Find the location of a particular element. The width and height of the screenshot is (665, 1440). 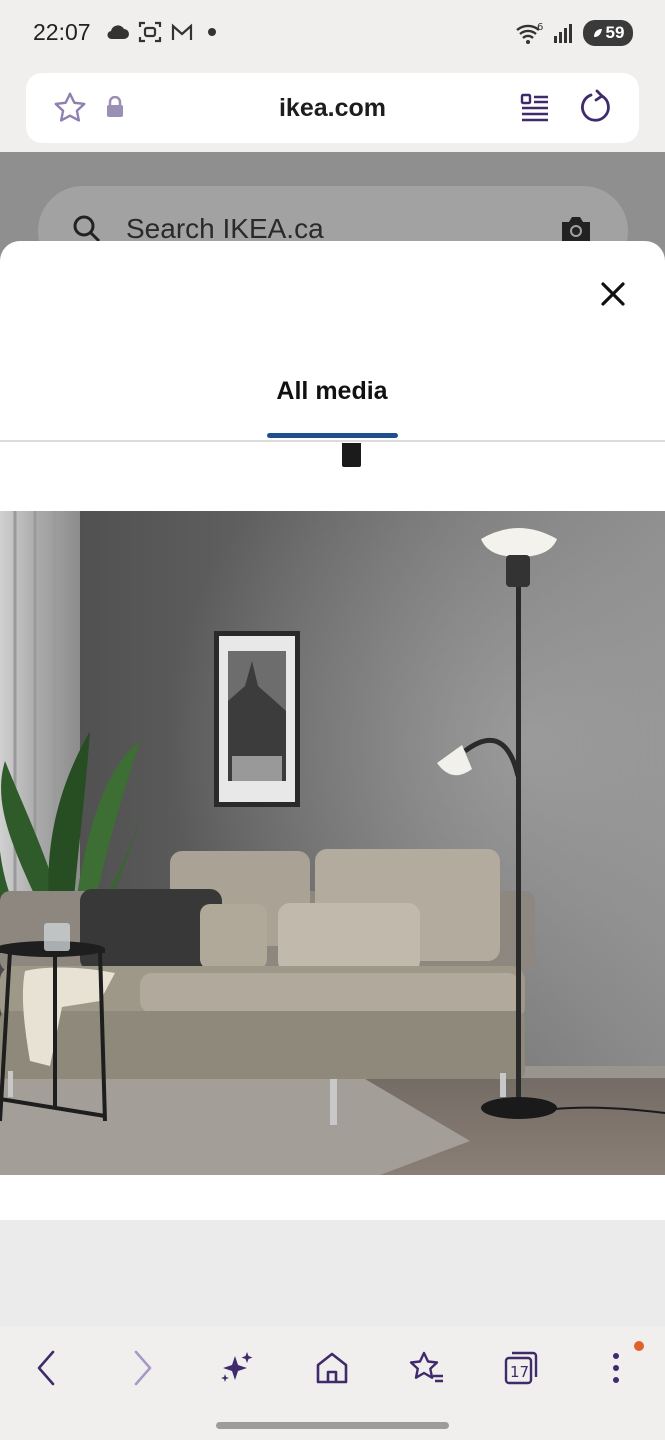

wifi-badge: 6 is located at coordinates (540, 27).